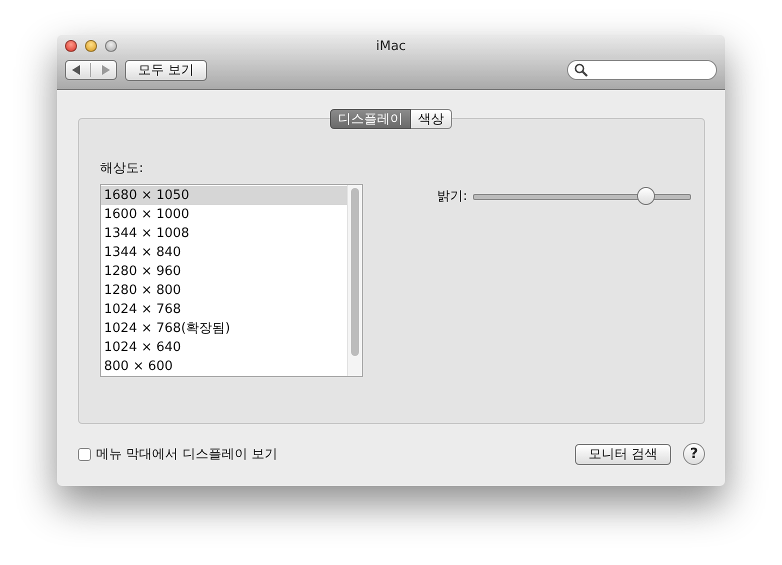 The image size is (782, 565). Describe the element at coordinates (224, 271) in the screenshot. I see `resolution-option: 1280 × 960` at that location.